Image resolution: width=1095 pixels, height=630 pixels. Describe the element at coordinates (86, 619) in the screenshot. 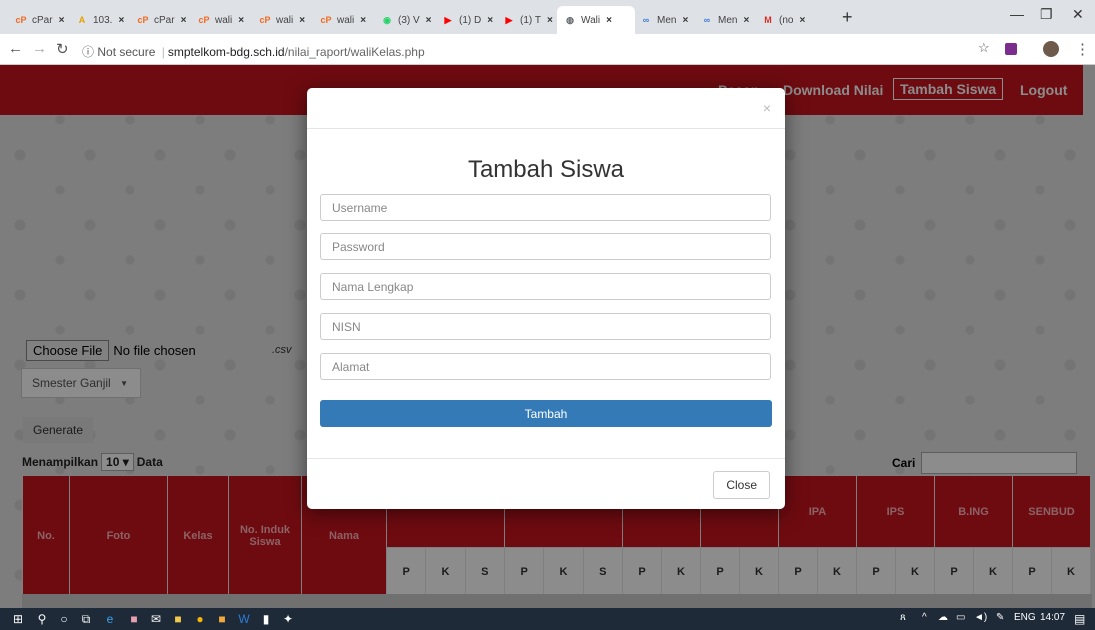

I see `task-view-icon: ⧉` at that location.